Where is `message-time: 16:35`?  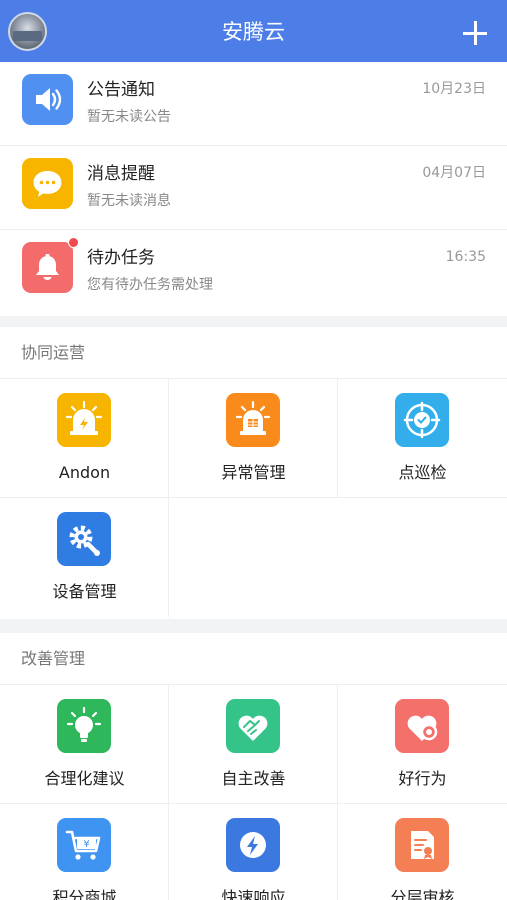 message-time: 16:35 is located at coordinates (465, 257).